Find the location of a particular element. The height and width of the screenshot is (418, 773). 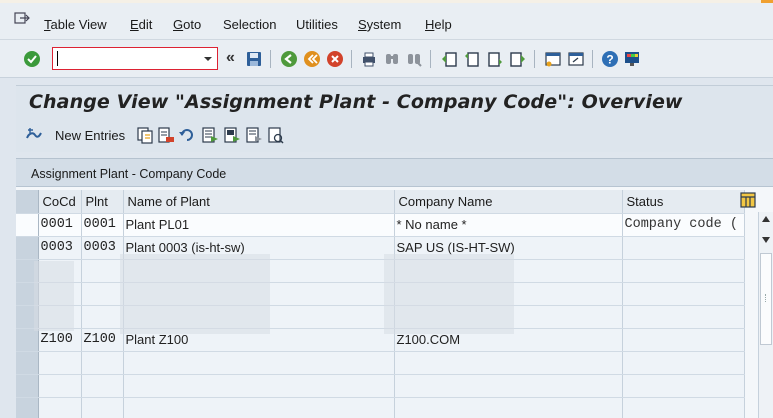

cell-company-name is located at coordinates (508, 363).